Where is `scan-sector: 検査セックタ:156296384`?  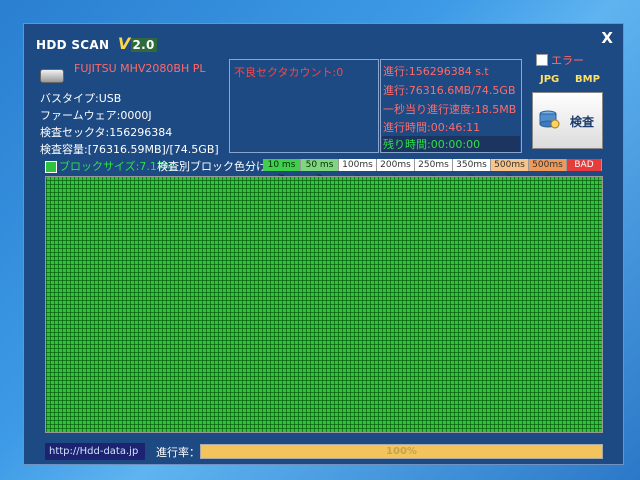
scan-sector: 検査セックタ:156296384 is located at coordinates (106, 132).